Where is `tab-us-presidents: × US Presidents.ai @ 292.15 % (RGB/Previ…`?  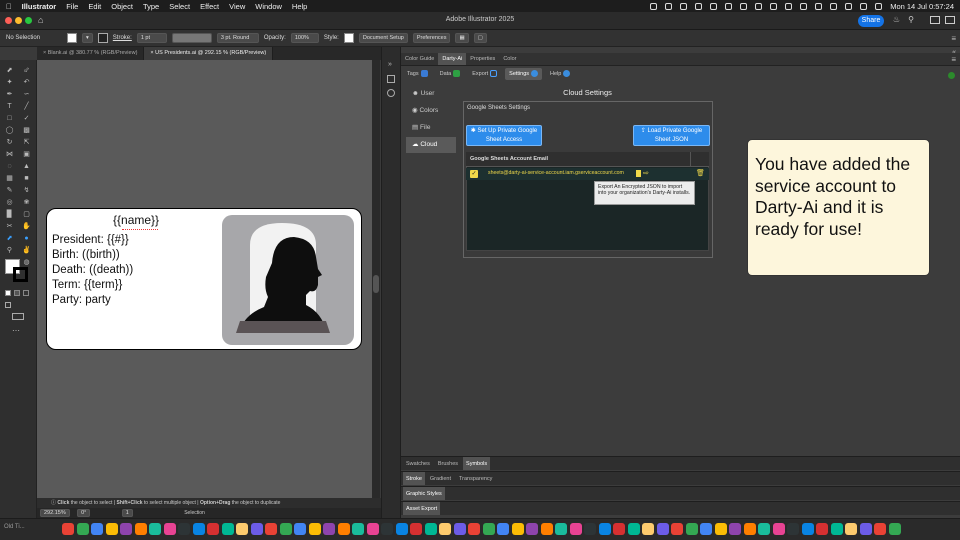
tab-us-presidents: × US Presidents.ai @ 292.15 % (RGB/Previ… is located at coordinates (209, 53).